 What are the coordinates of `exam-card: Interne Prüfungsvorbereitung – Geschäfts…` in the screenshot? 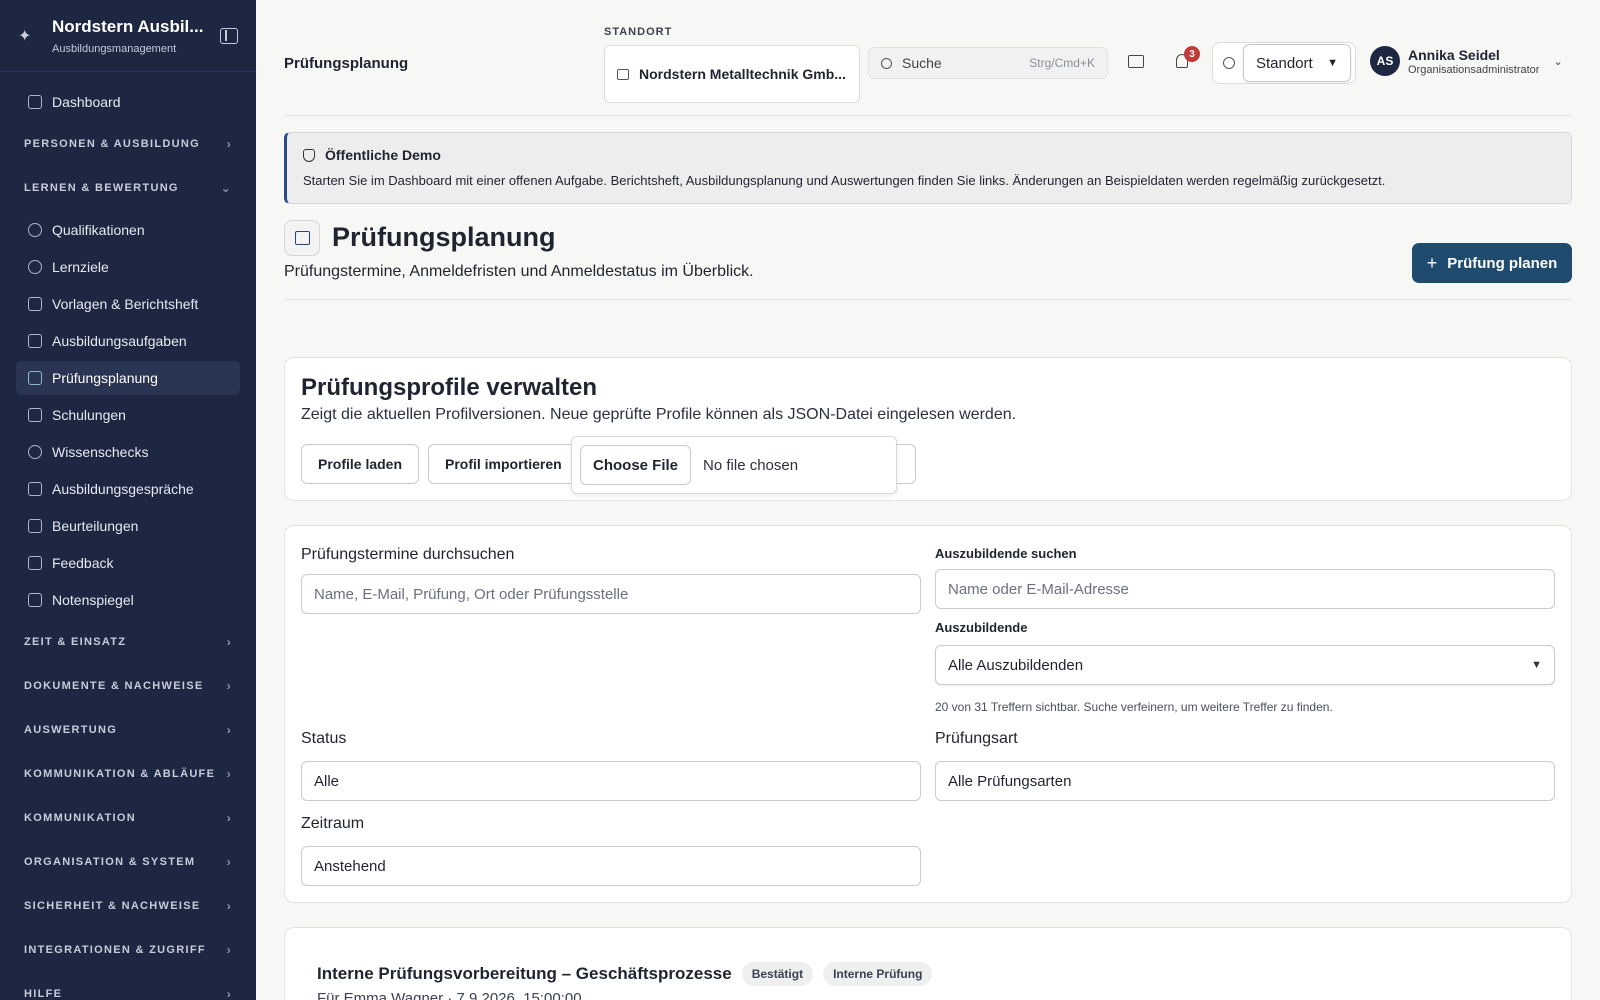 It's located at (928, 963).